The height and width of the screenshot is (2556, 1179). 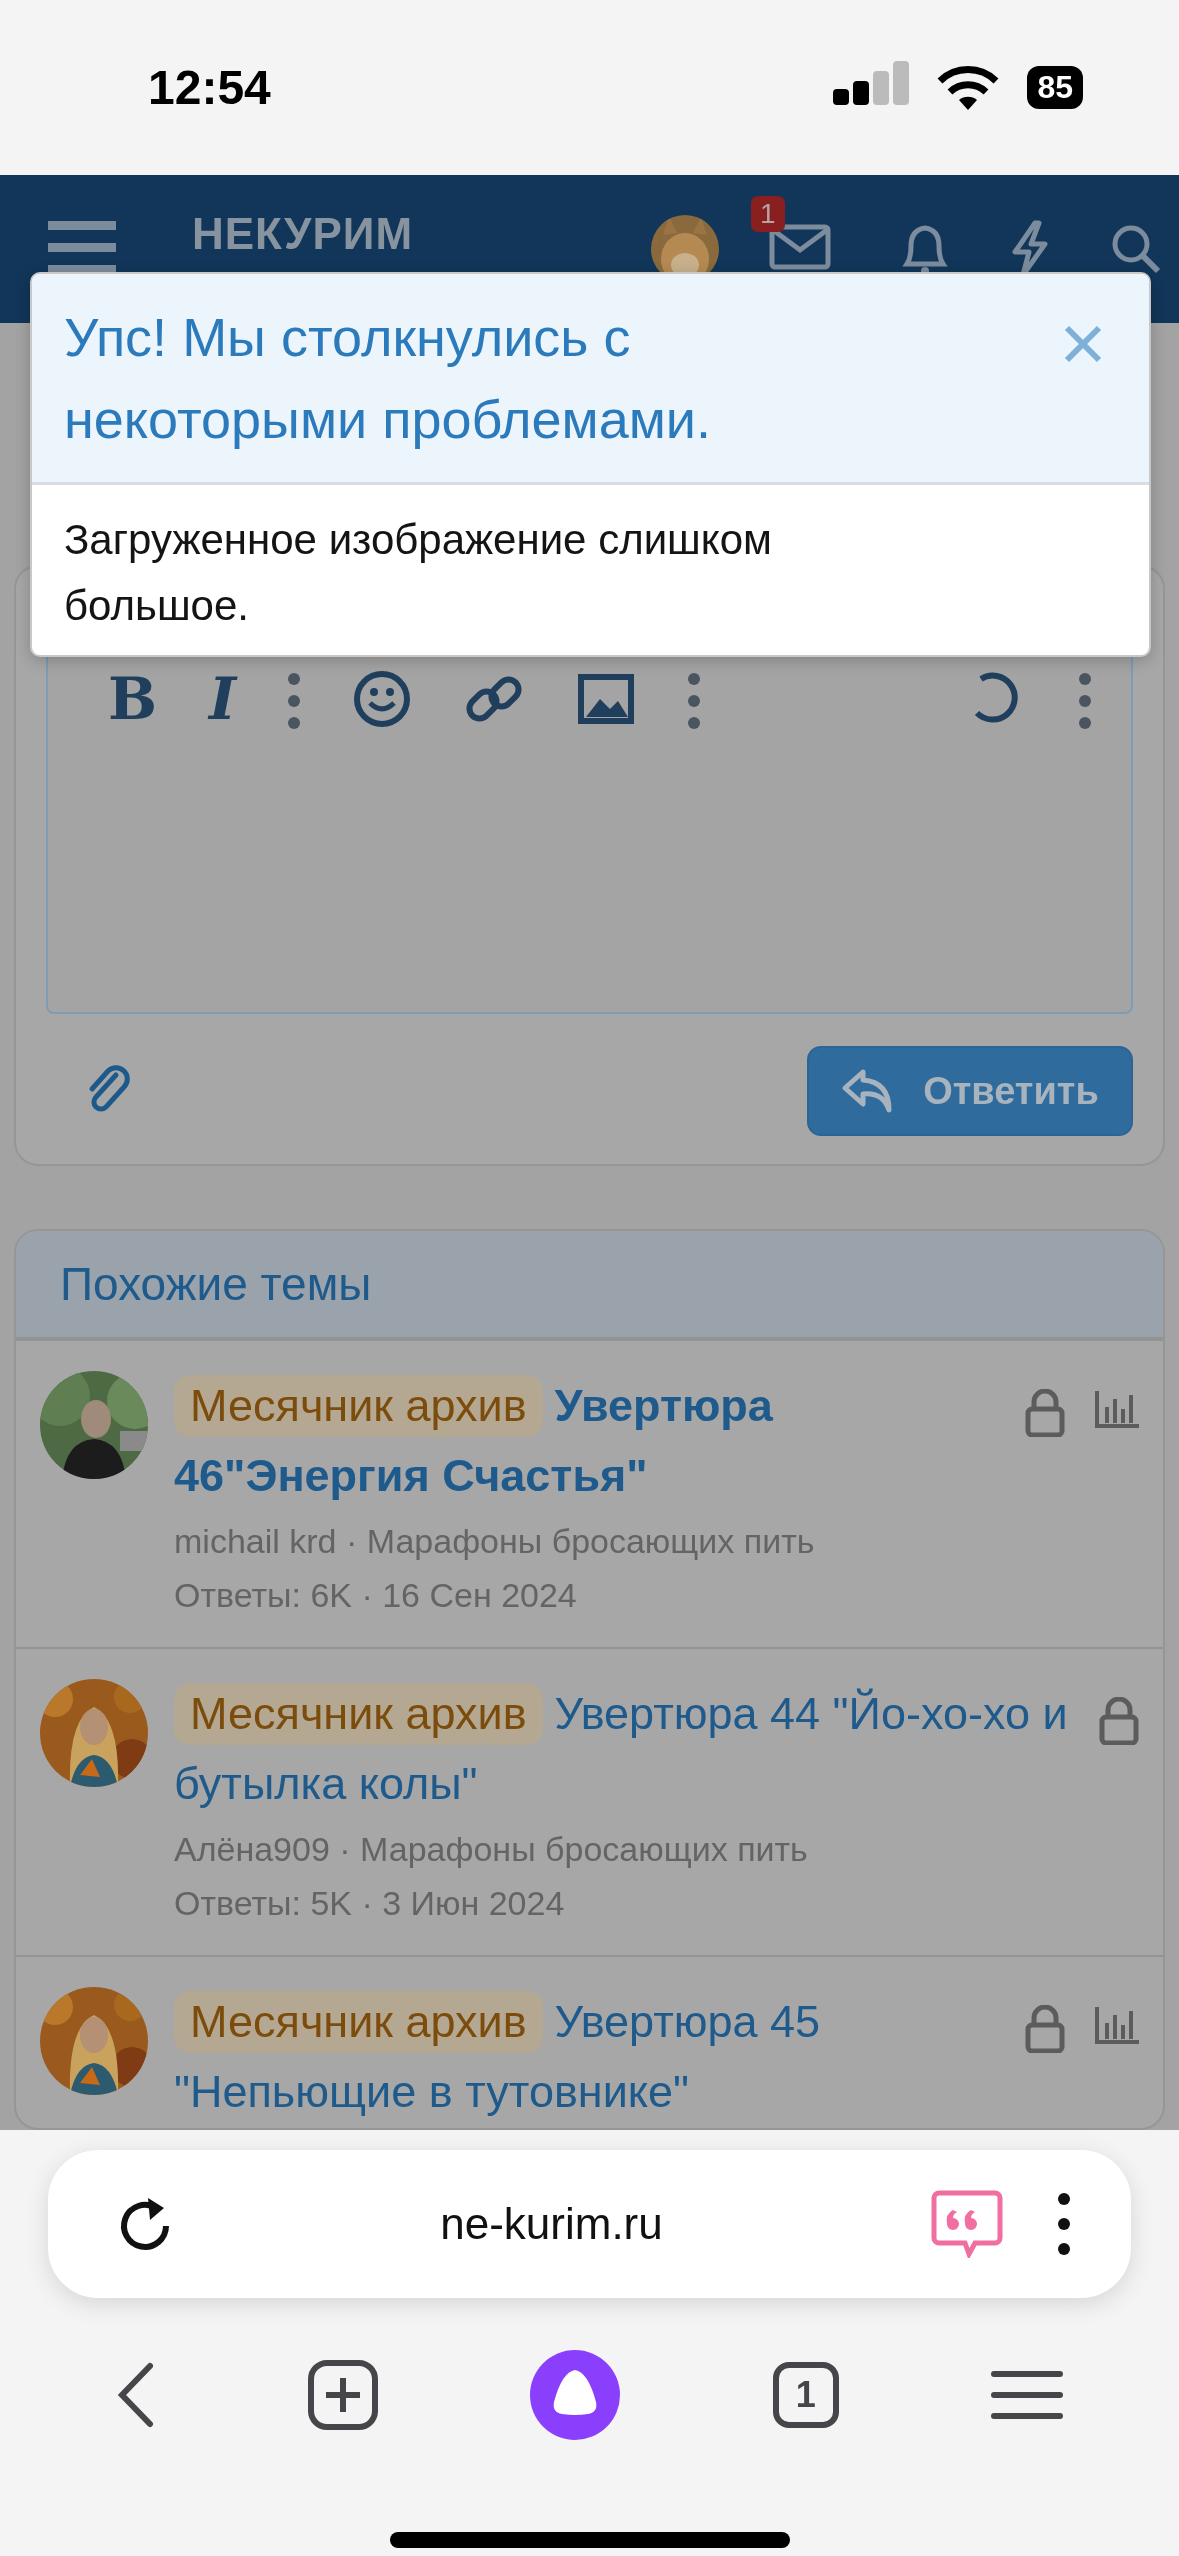 I want to click on smiley-icon, so click(x=382, y=699).